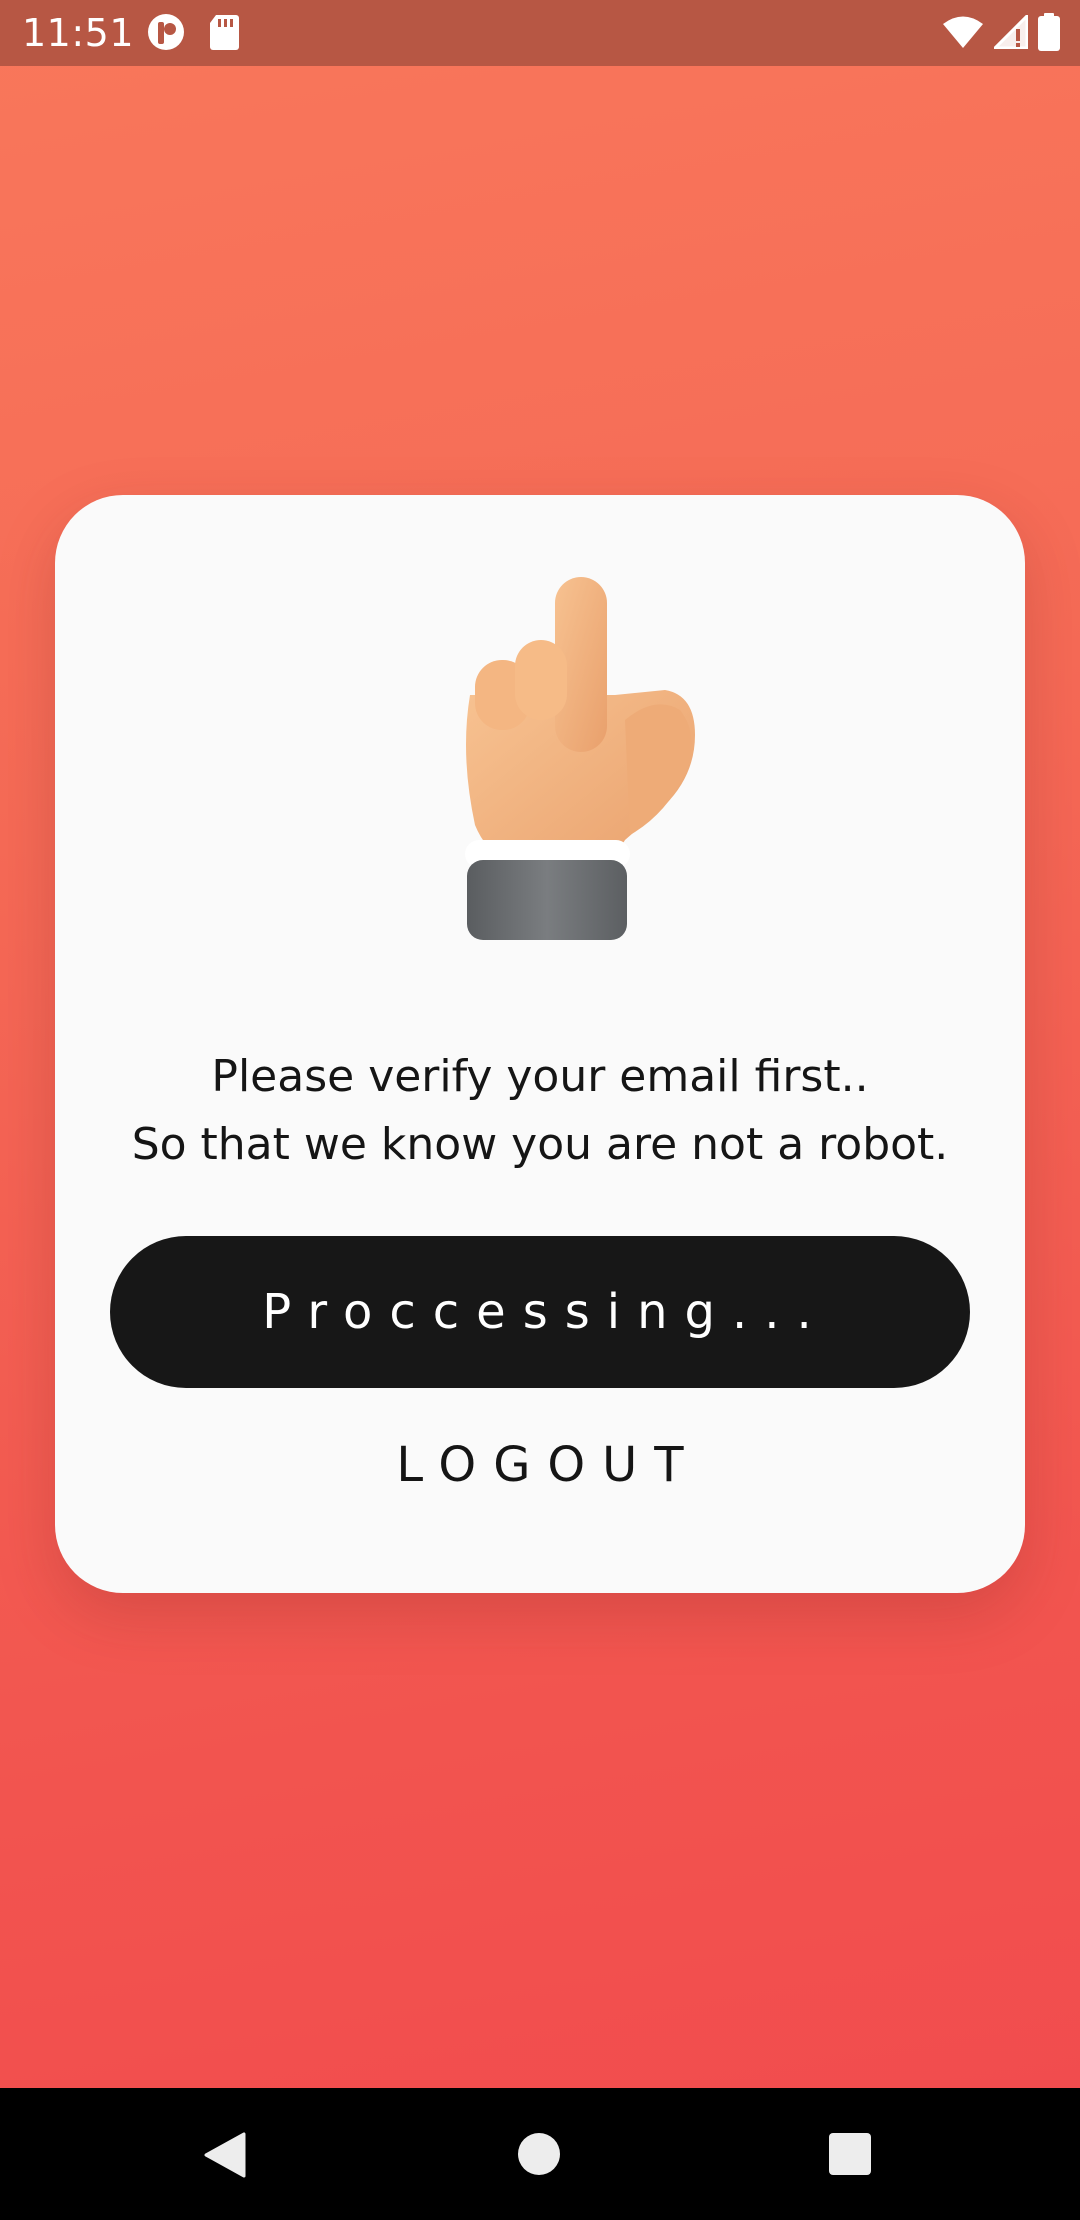 Image resolution: width=1080 pixels, height=2220 pixels. What do you see at coordinates (585, 765) in the screenshot?
I see `pointing-hand-icon` at bounding box center [585, 765].